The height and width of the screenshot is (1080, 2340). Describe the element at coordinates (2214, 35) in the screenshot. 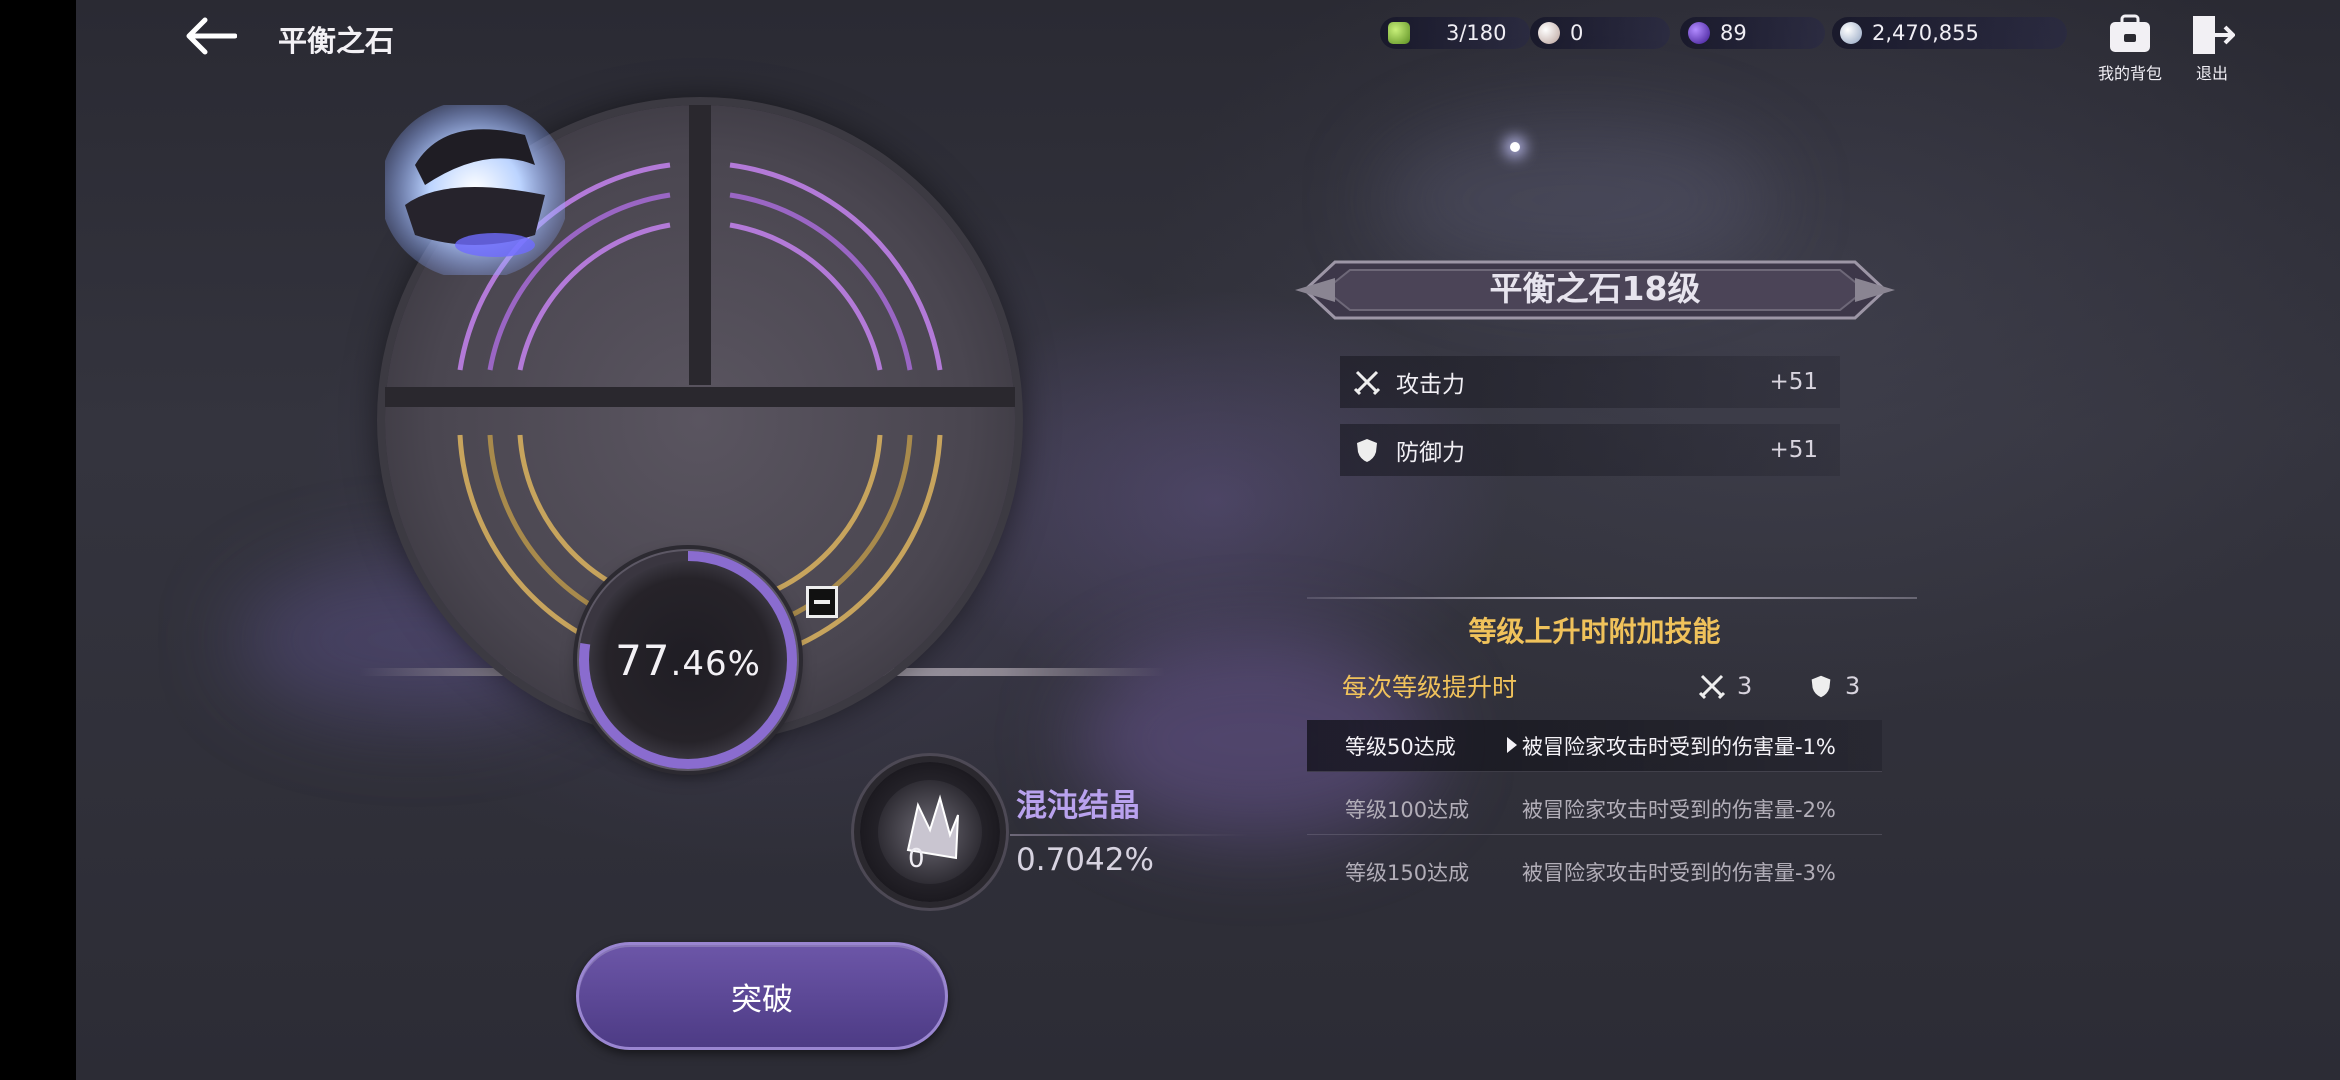

I see `exit-icon` at that location.